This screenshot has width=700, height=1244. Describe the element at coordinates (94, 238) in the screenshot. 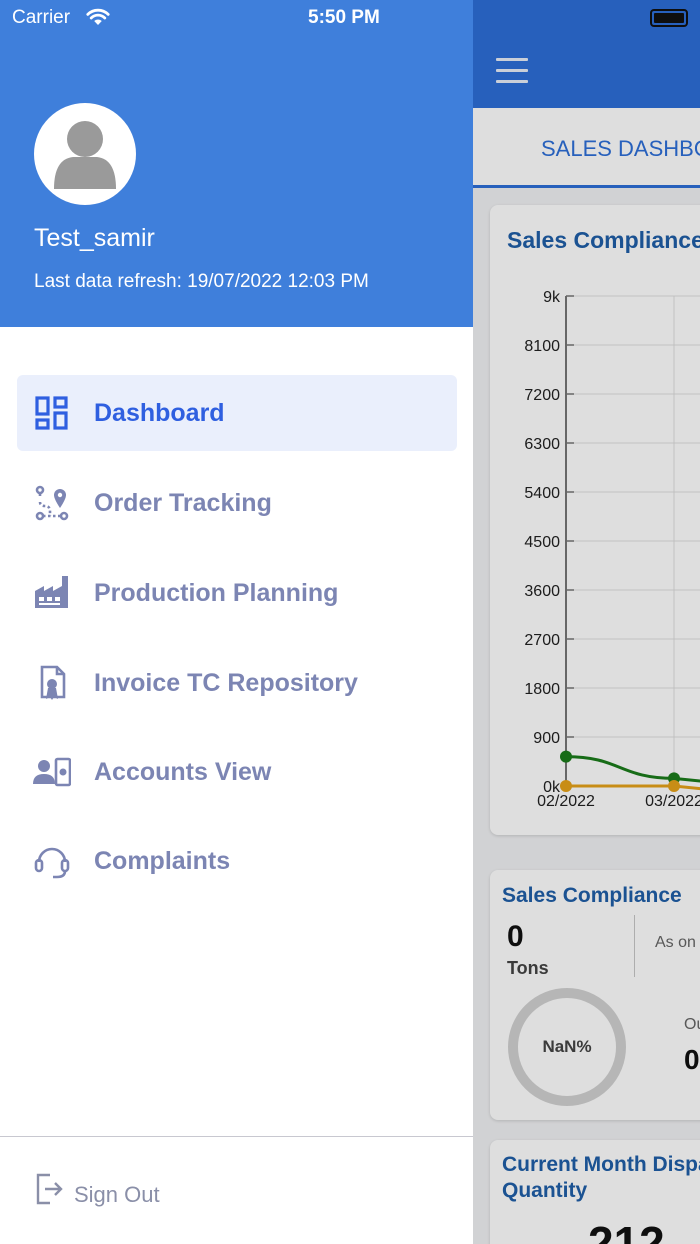

I see `profile-username: Test_samir` at that location.